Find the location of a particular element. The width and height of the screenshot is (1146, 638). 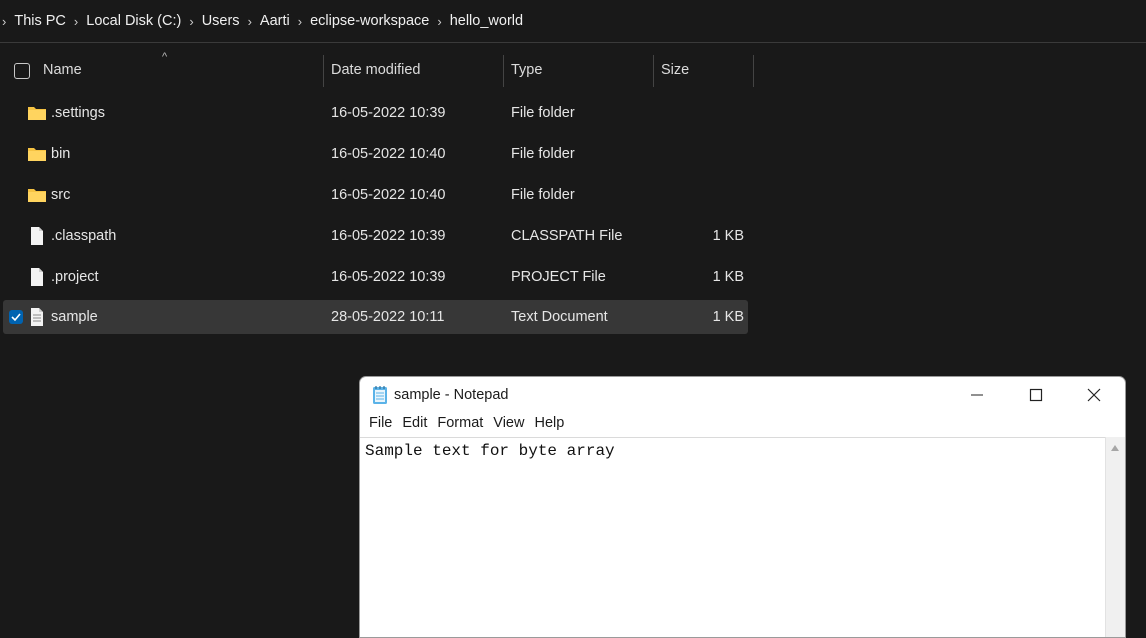

notepad-content: Sample text for byte array is located at coordinates (490, 451).